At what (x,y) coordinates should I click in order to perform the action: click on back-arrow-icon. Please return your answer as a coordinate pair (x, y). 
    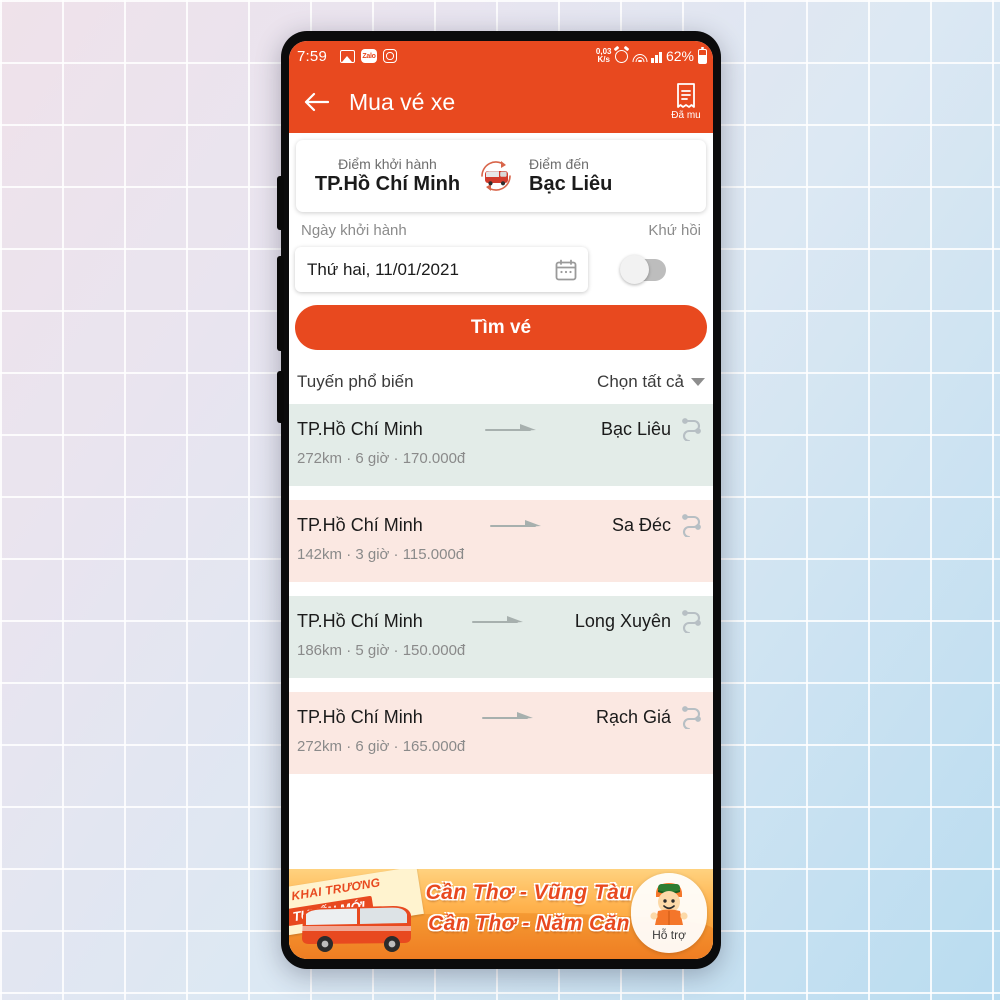
    Looking at the image, I should click on (316, 102).